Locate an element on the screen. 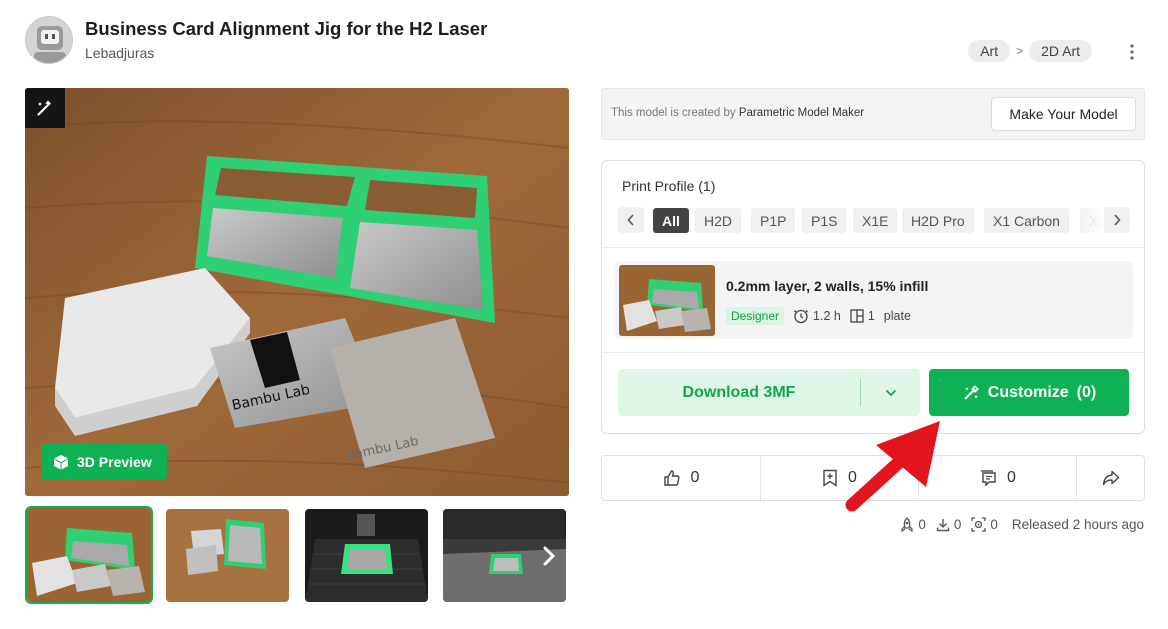 This screenshot has height=629, width=1168. profile-meta: Designer 1.2 h 1 plate is located at coordinates (818, 316).